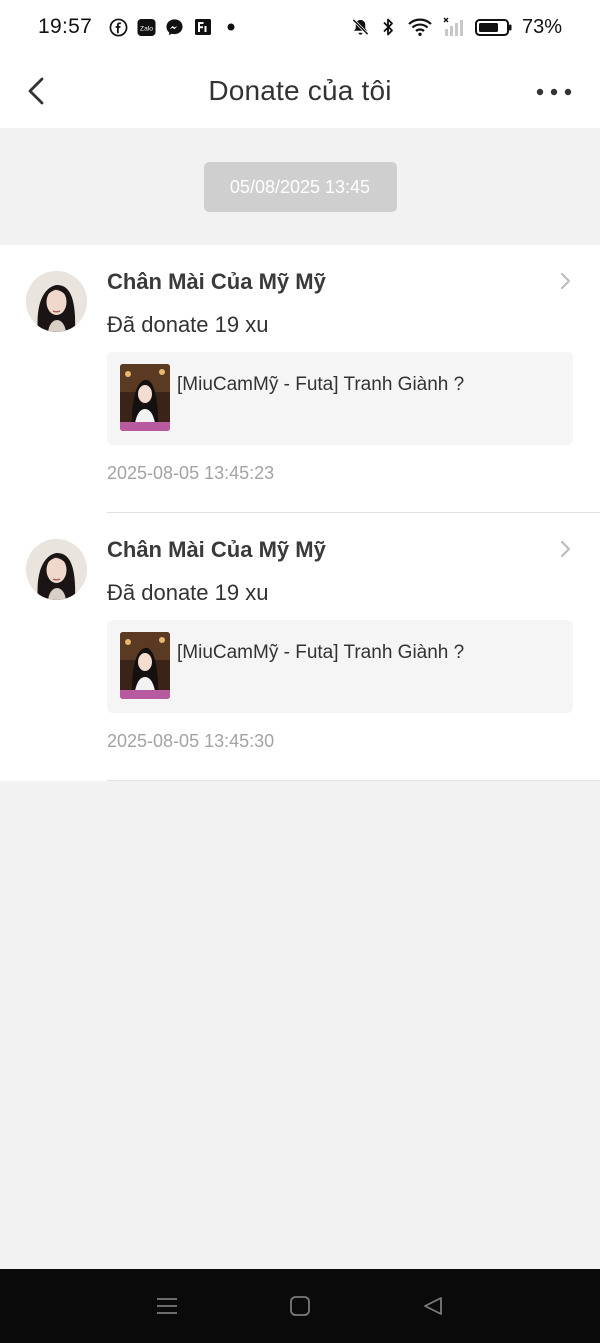  I want to click on date-separator-row: 05/08/2025 13:45, so click(300, 186).